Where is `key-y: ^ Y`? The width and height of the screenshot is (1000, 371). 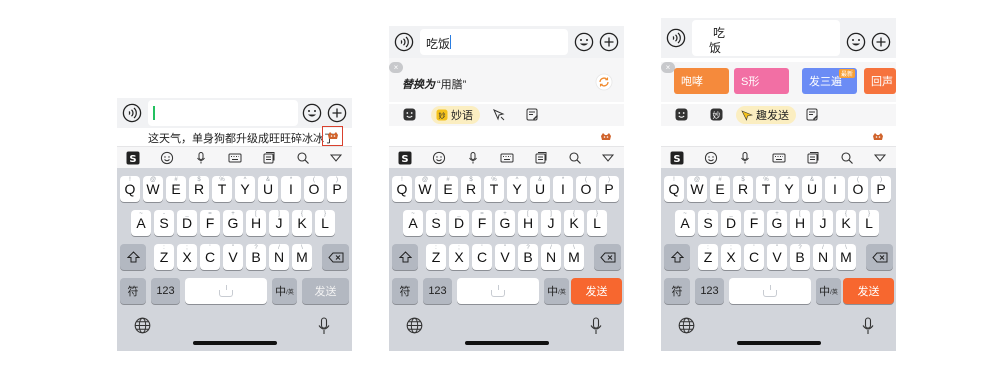
key-y: ^ Y is located at coordinates (789, 189).